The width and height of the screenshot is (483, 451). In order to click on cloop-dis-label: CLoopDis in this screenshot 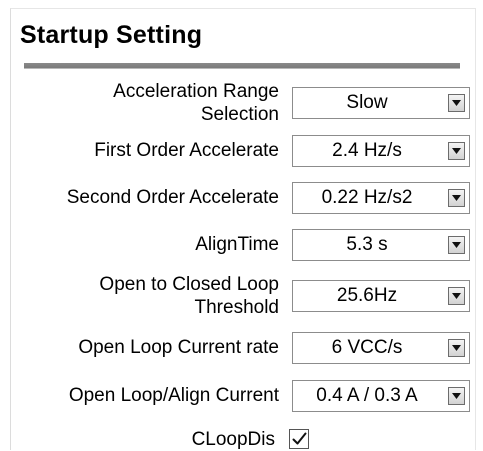, I will do `click(233, 439)`.